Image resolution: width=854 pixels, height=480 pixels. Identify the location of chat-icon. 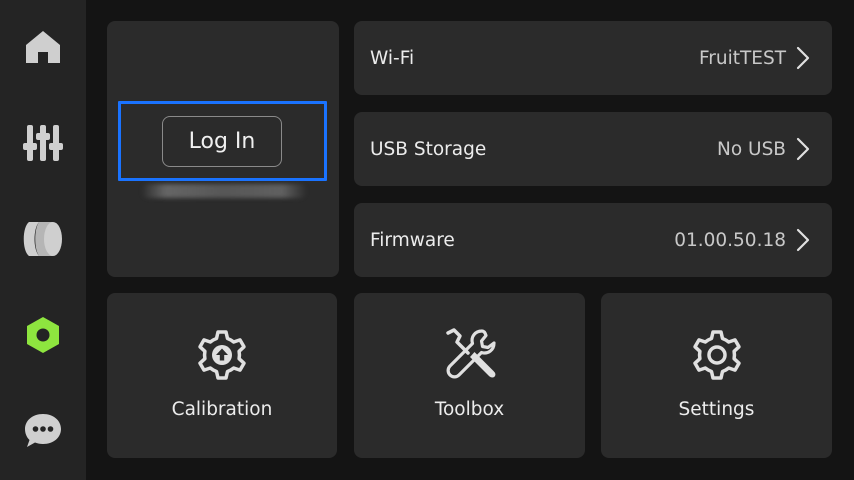
(43, 430).